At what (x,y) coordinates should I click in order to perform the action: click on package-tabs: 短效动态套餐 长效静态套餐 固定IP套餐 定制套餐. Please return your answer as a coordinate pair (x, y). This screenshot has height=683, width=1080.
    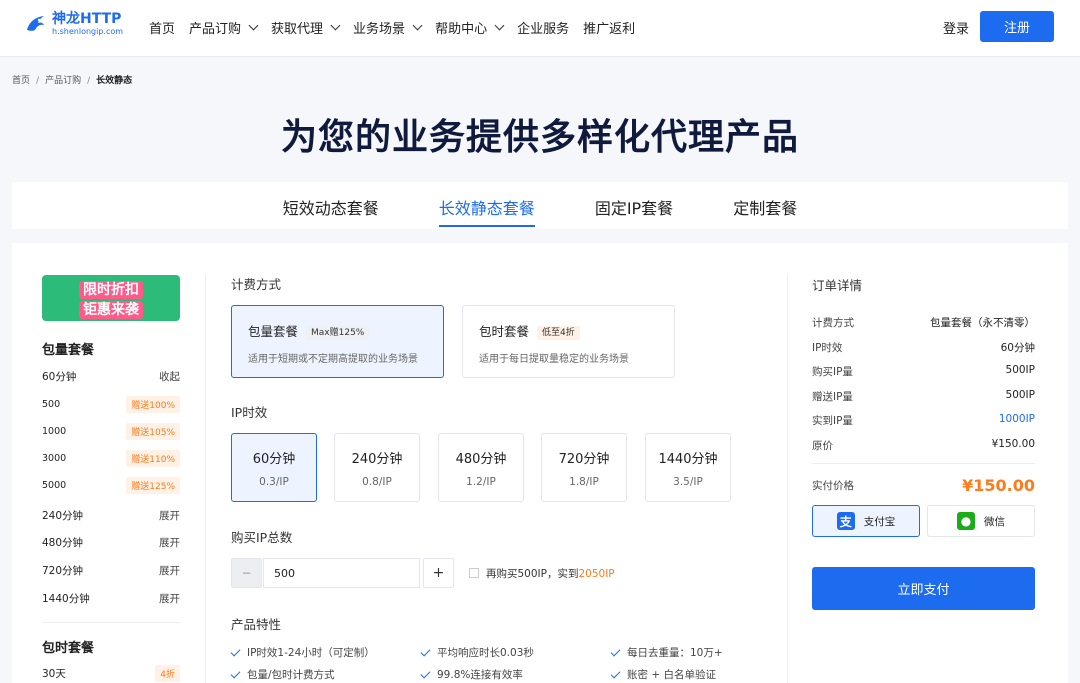
    Looking at the image, I should click on (540, 205).